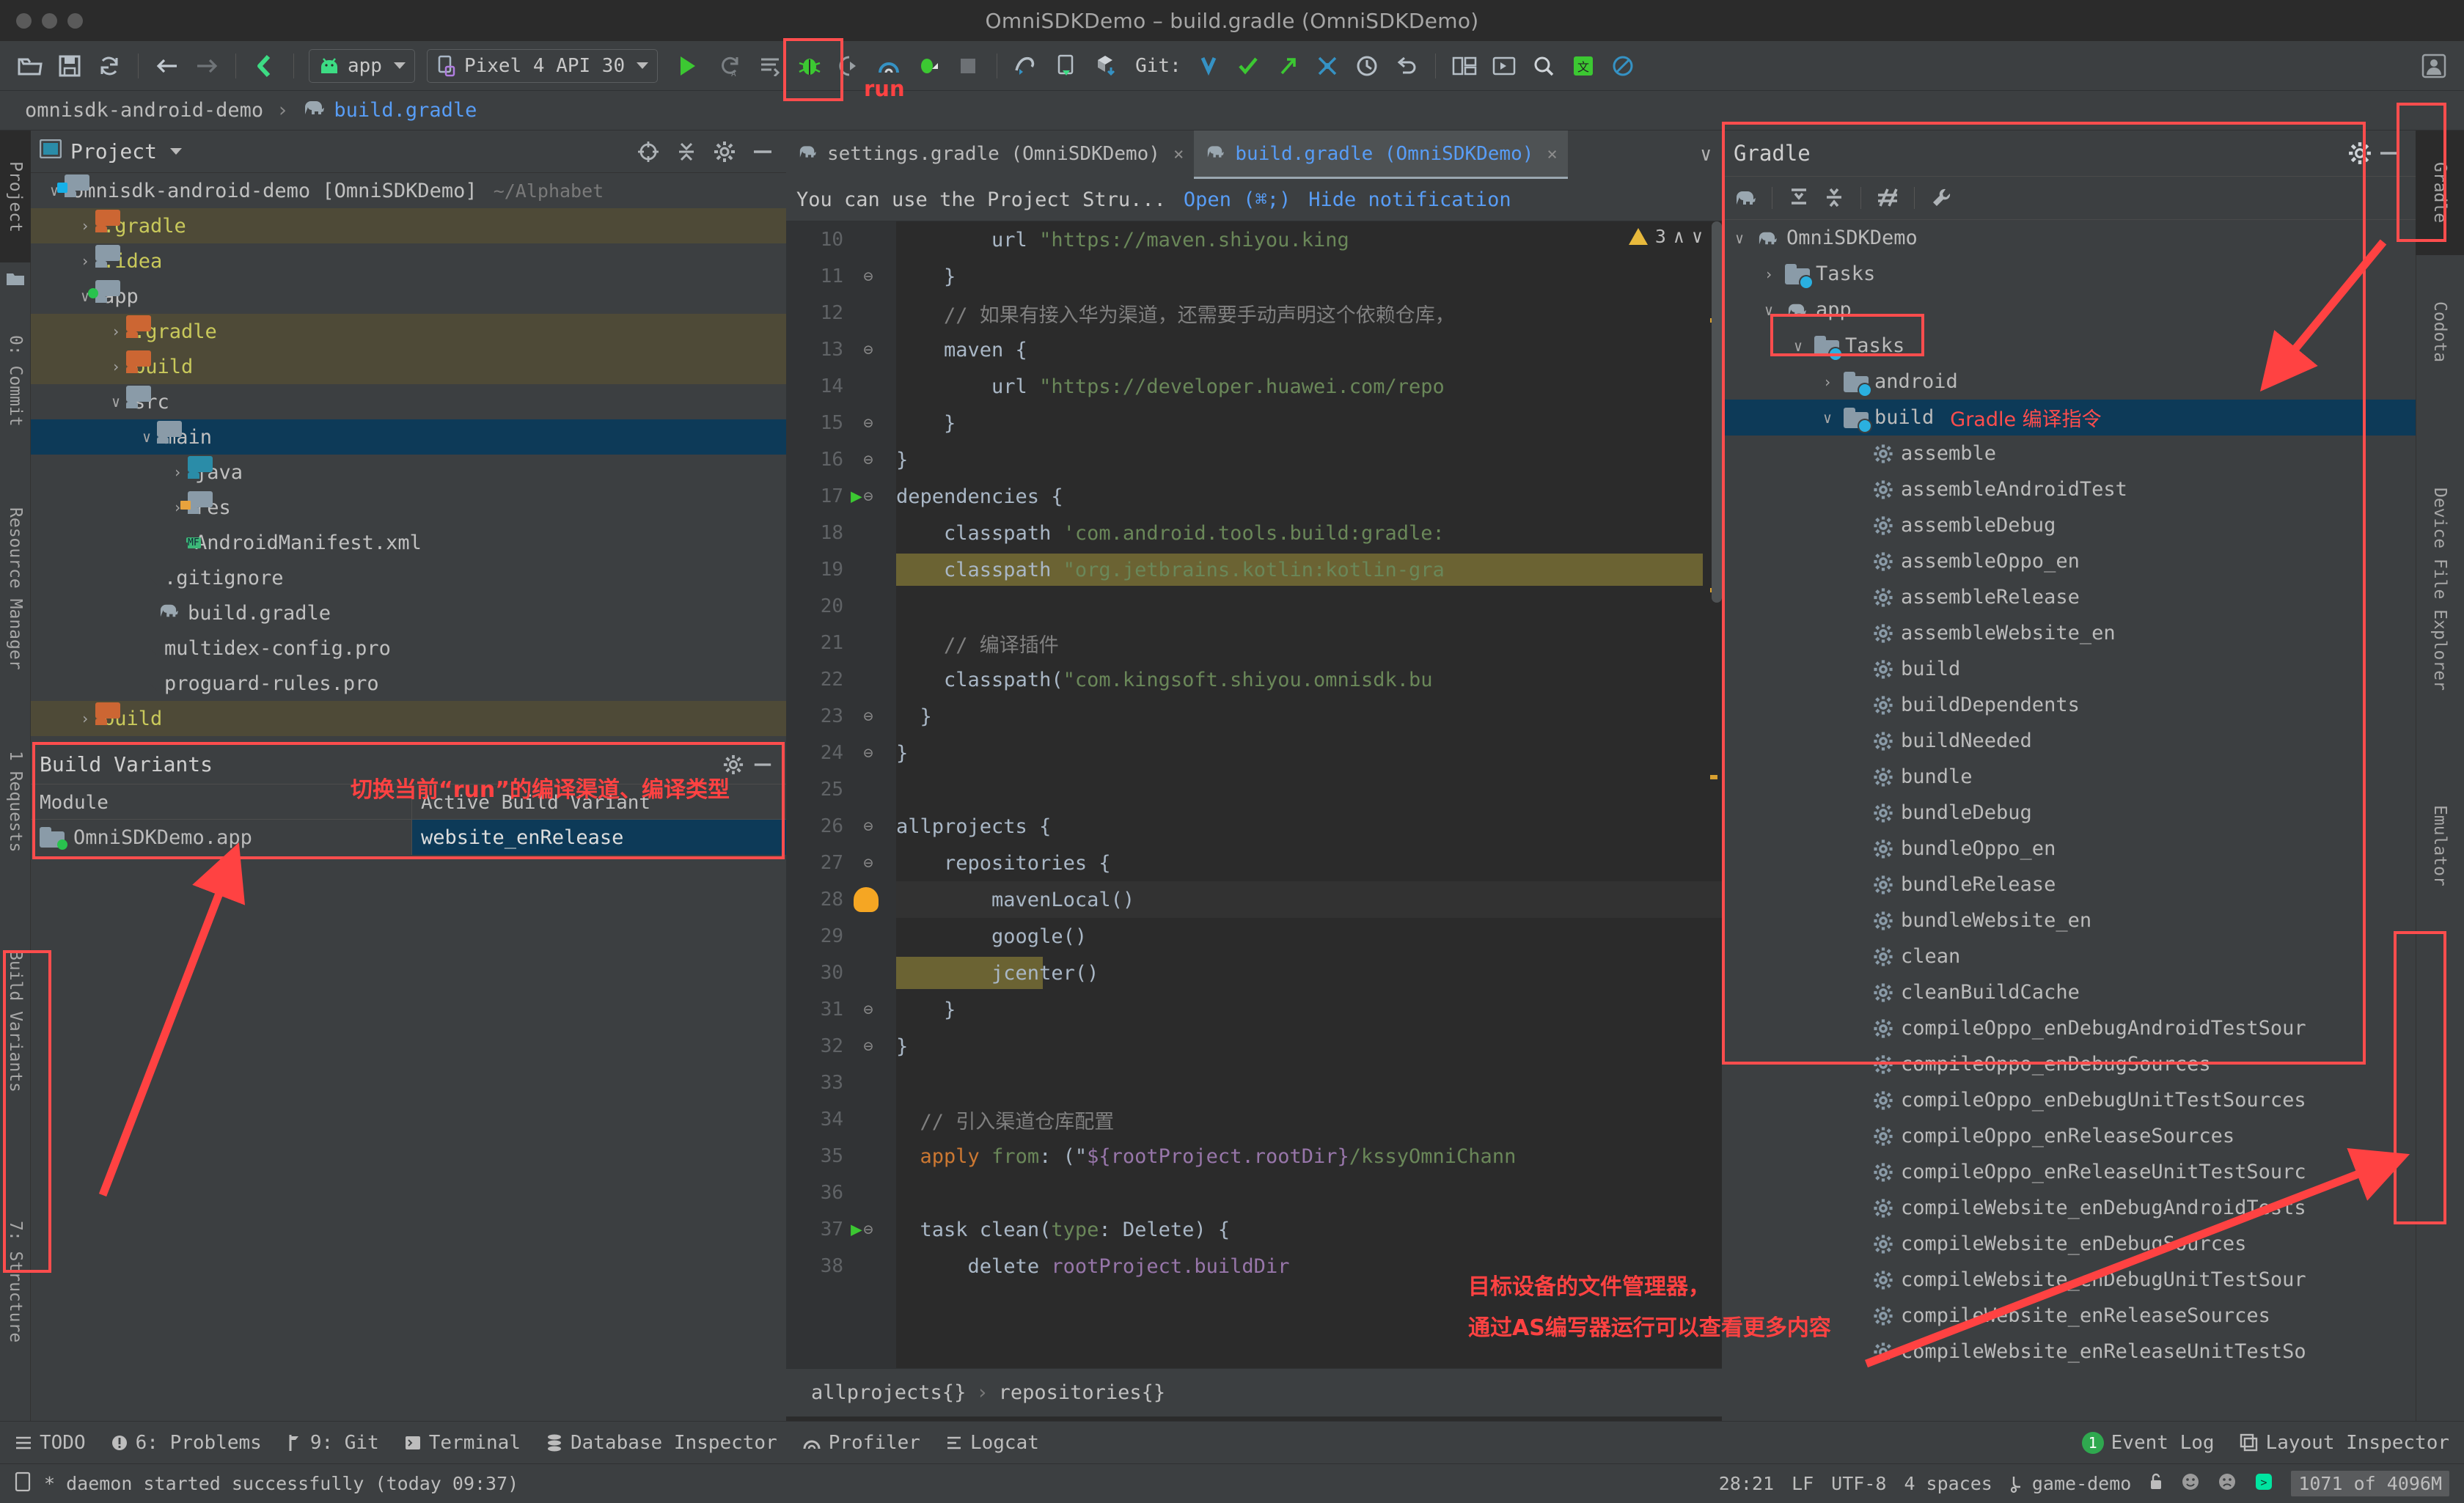  What do you see at coordinates (408, 402) in the screenshot?
I see `project-tree-row: ∨ src` at bounding box center [408, 402].